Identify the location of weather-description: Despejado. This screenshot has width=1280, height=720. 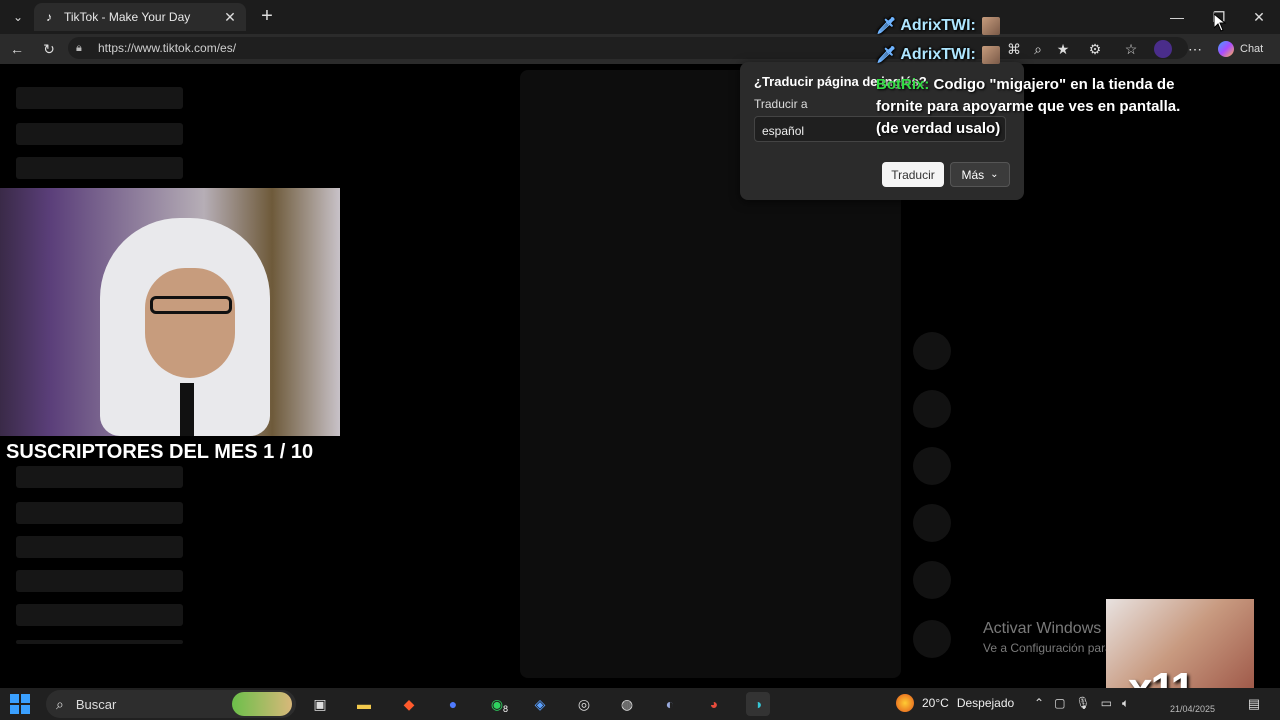
(985, 703).